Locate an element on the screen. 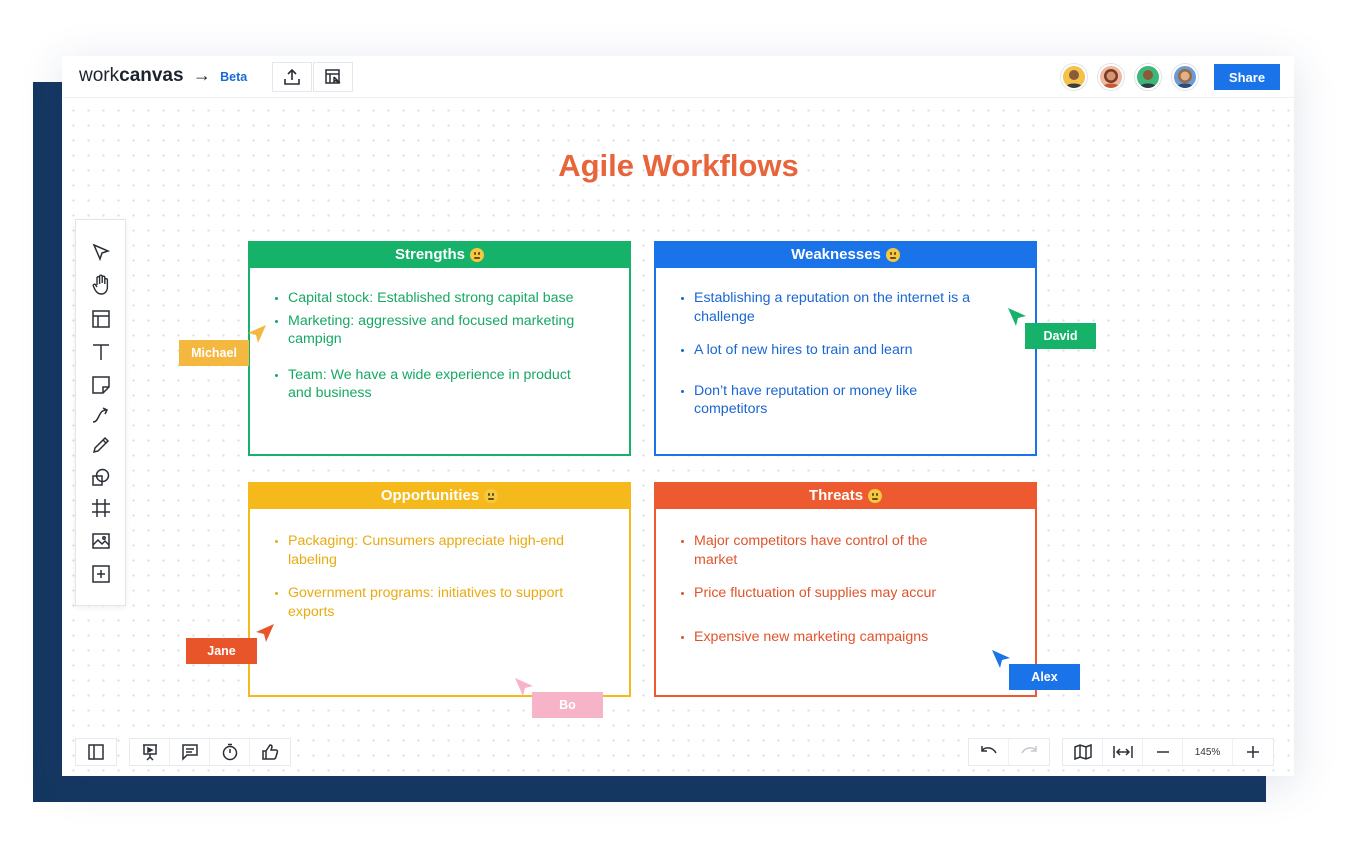 The width and height of the screenshot is (1357, 846). text-icon is located at coordinates (101, 352).